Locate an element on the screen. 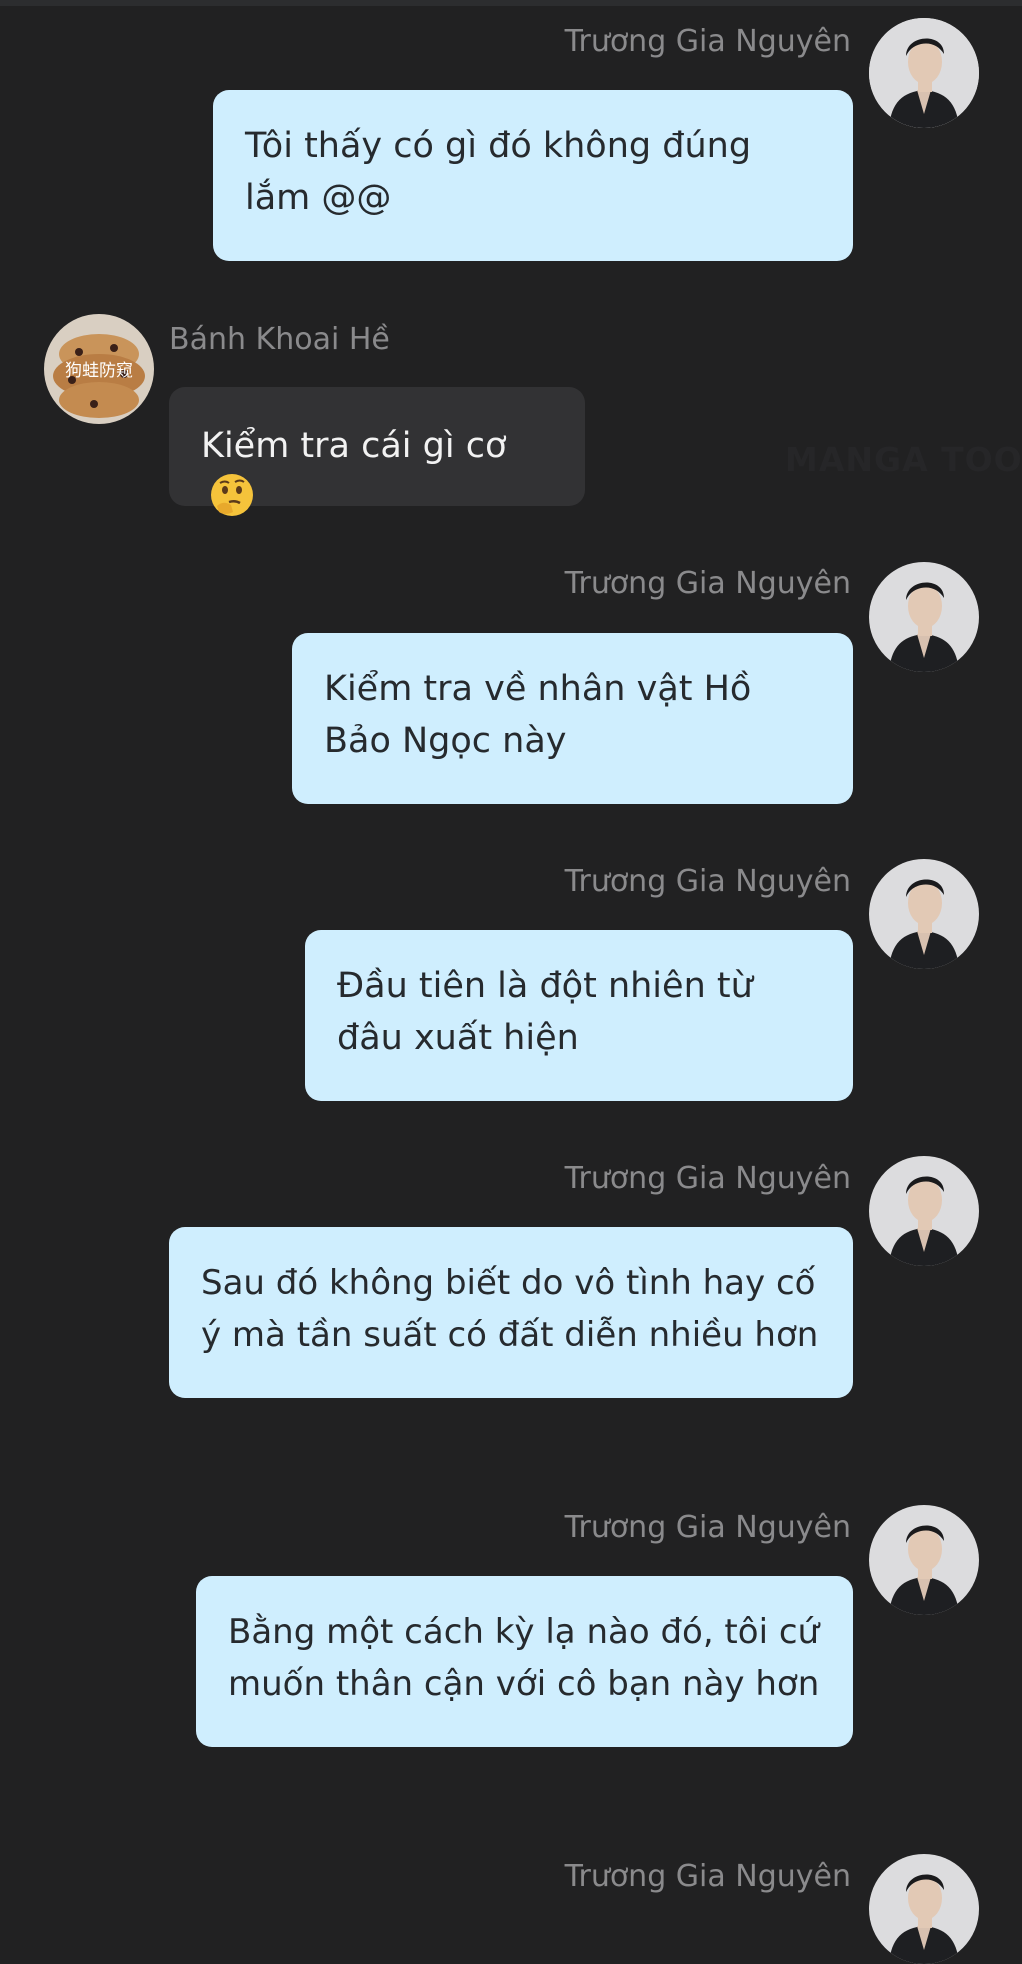  avatar: 狗蛙防窥 is located at coordinates (99, 369).